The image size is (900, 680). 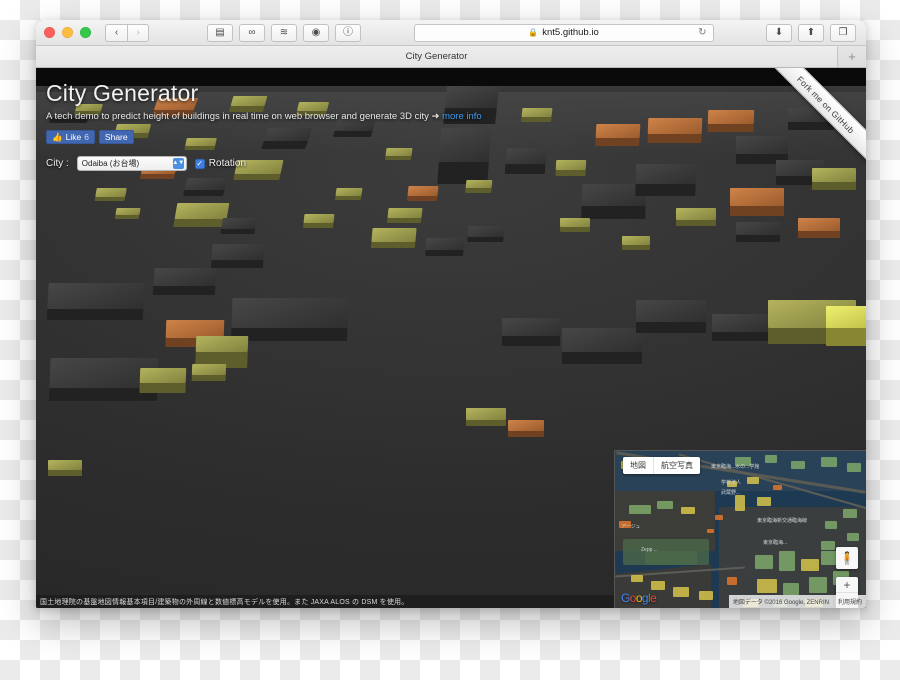 What do you see at coordinates (849, 601) in the screenshot?
I see `map-terms-link: 利用規約` at bounding box center [849, 601].